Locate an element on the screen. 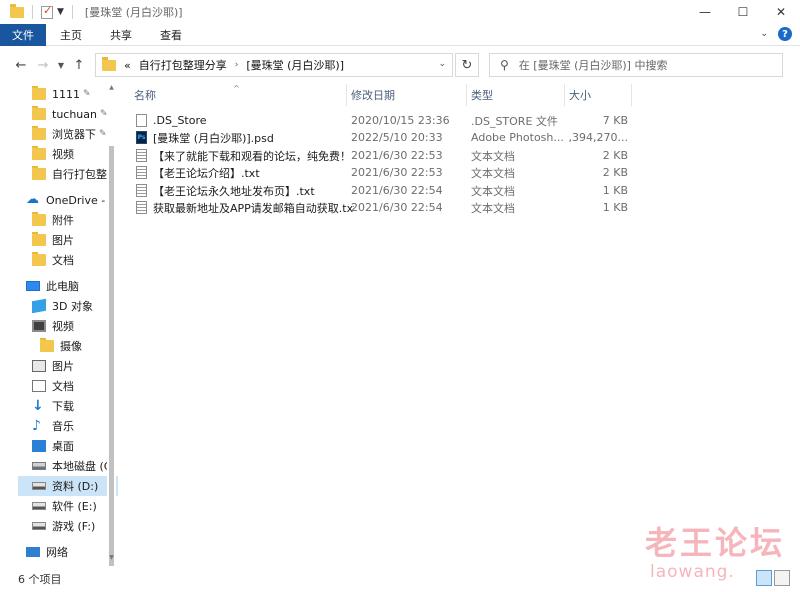  sidebar-item-network: 网络 is located at coordinates (72, 552).